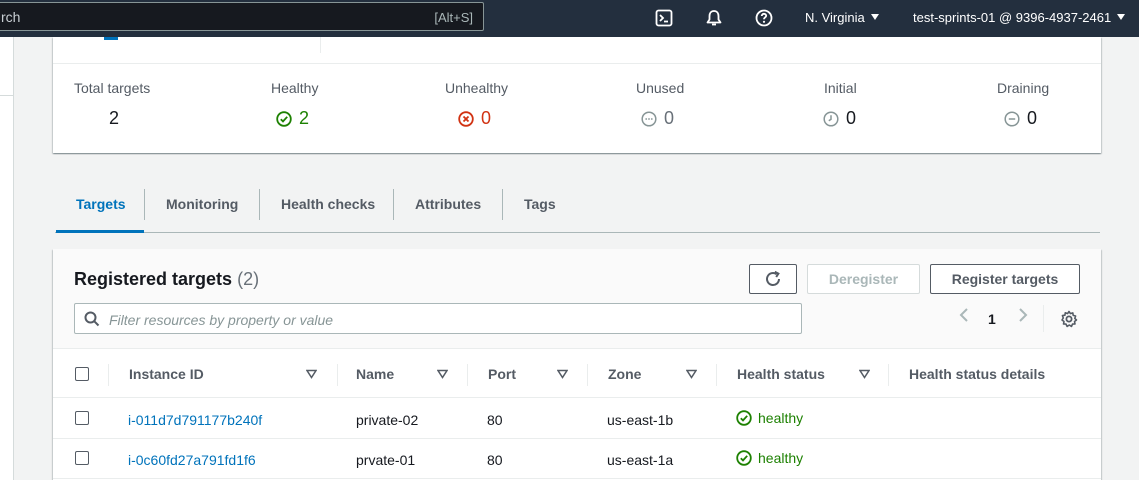 The width and height of the screenshot is (1139, 480). What do you see at coordinates (1023, 104) in the screenshot?
I see `stat-draining: Draining 0` at bounding box center [1023, 104].